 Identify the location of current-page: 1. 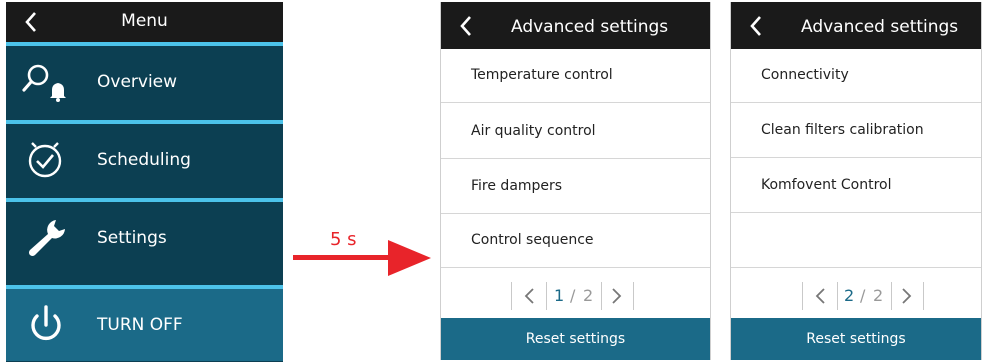
(559, 295).